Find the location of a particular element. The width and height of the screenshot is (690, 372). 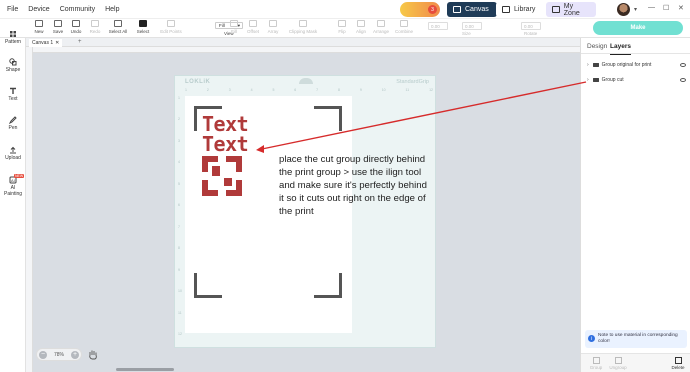

combine-button: Combine is located at coordinates (404, 27).